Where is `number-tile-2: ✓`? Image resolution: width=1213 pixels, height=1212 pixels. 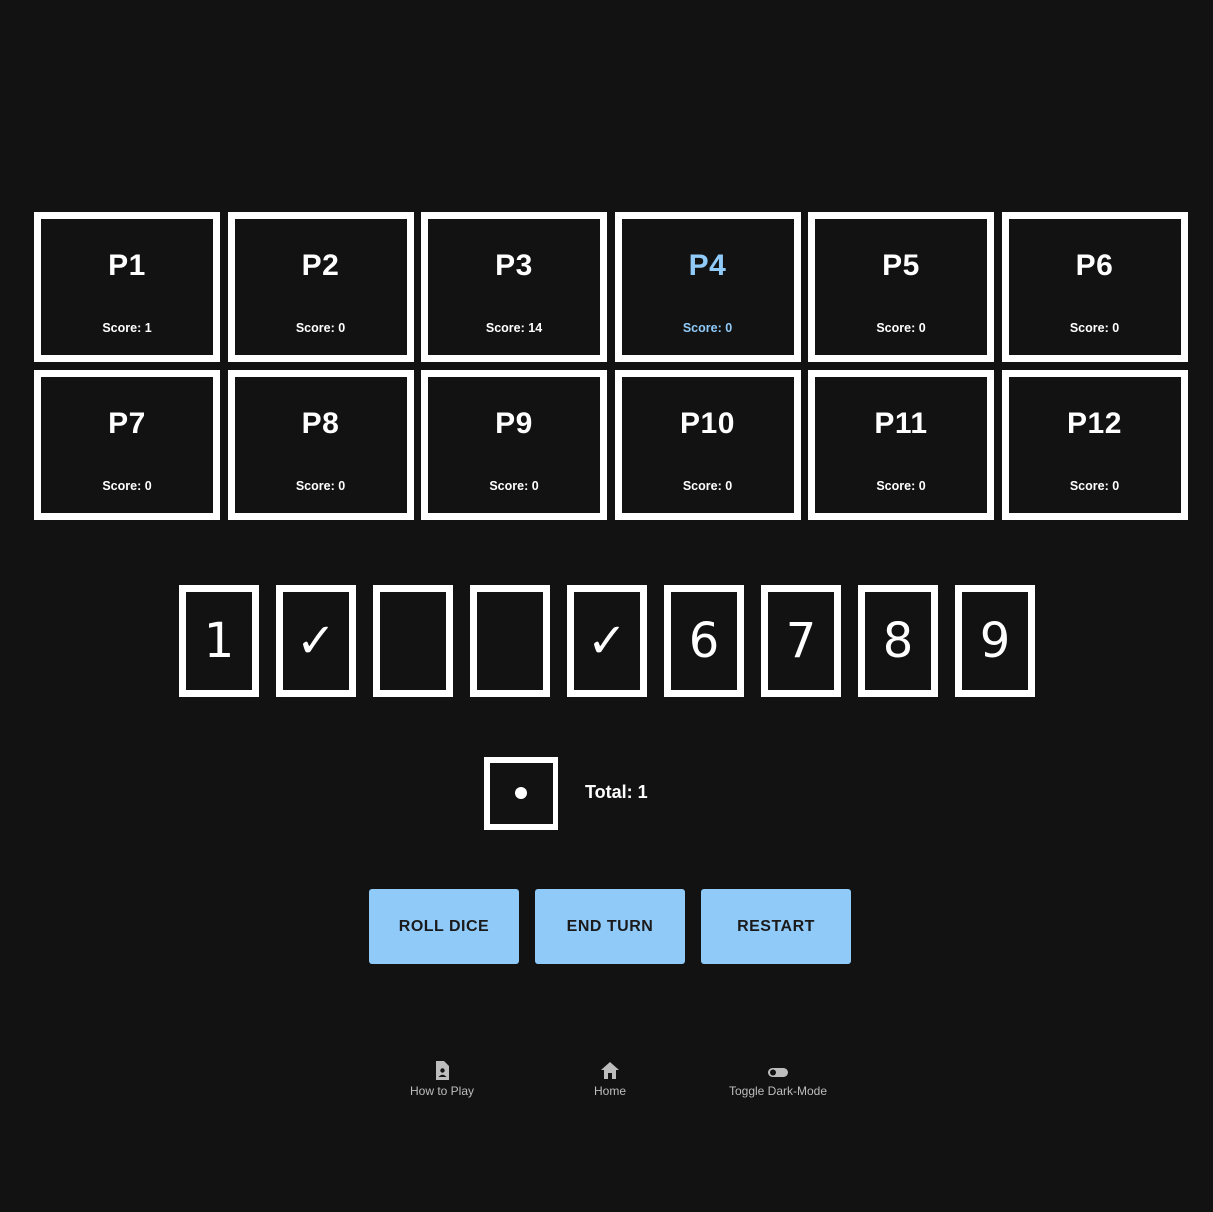
number-tile-2: ✓ is located at coordinates (316, 641).